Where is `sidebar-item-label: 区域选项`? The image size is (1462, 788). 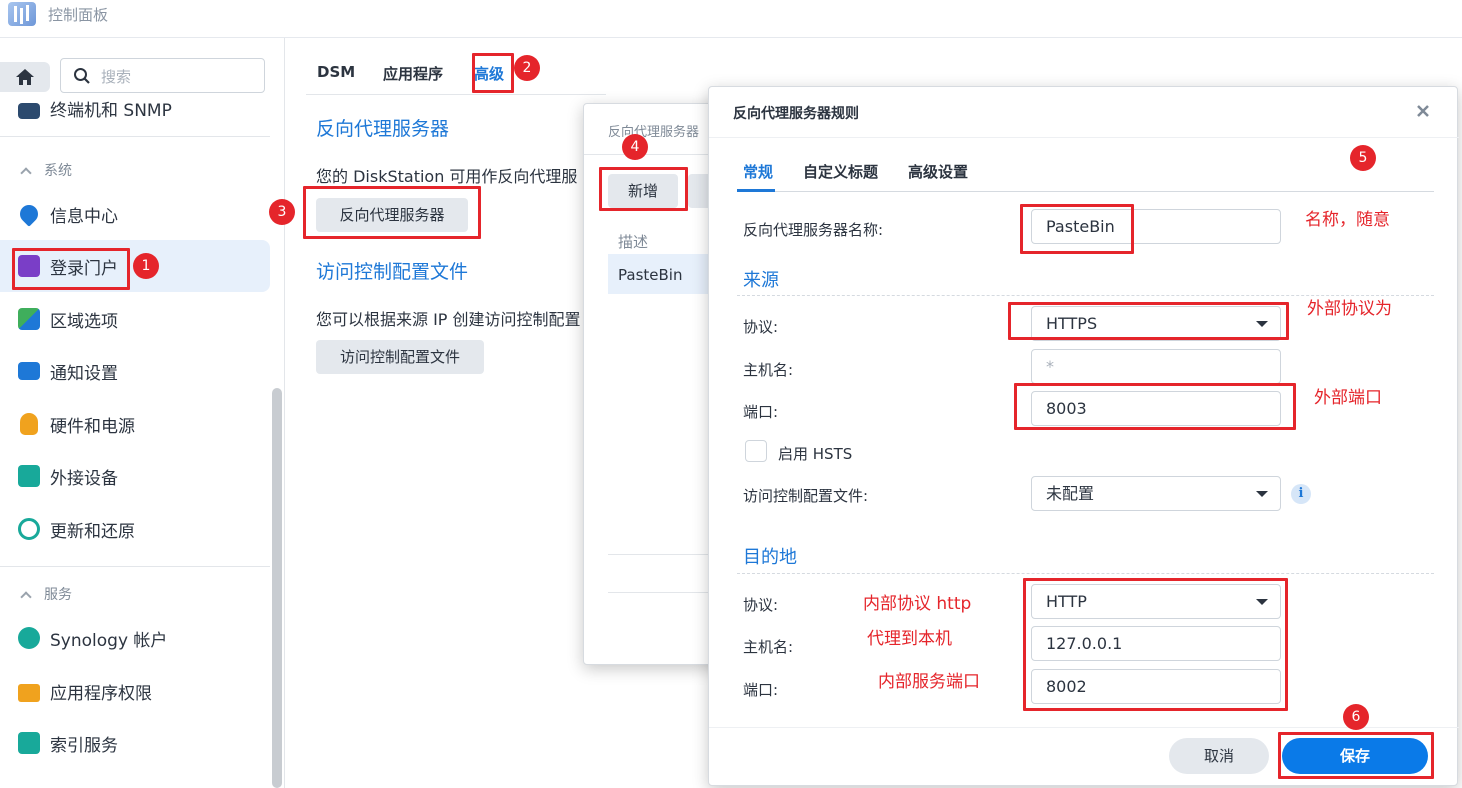 sidebar-item-label: 区域选项 is located at coordinates (84, 322).